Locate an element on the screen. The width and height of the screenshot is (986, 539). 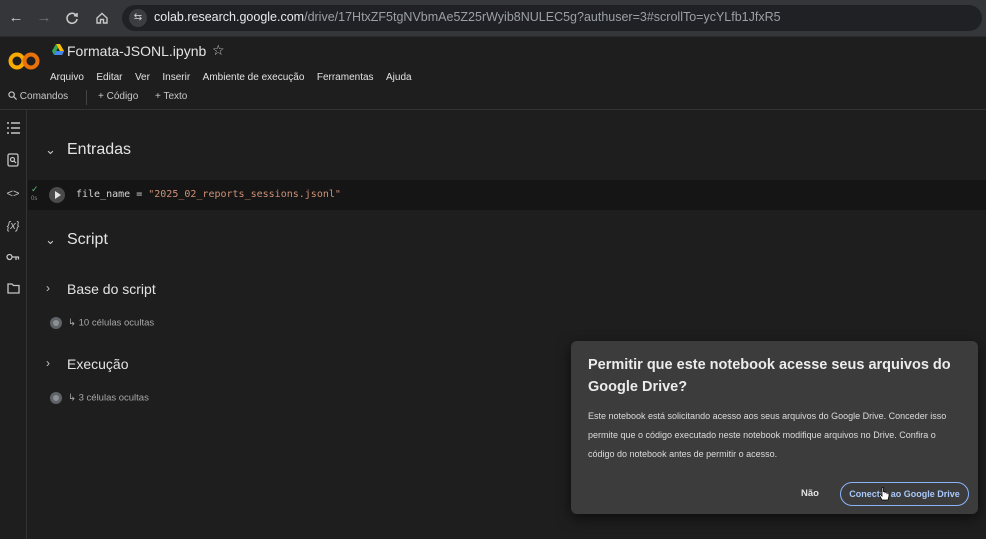
commands-button: Comandos is located at coordinates (38, 96).